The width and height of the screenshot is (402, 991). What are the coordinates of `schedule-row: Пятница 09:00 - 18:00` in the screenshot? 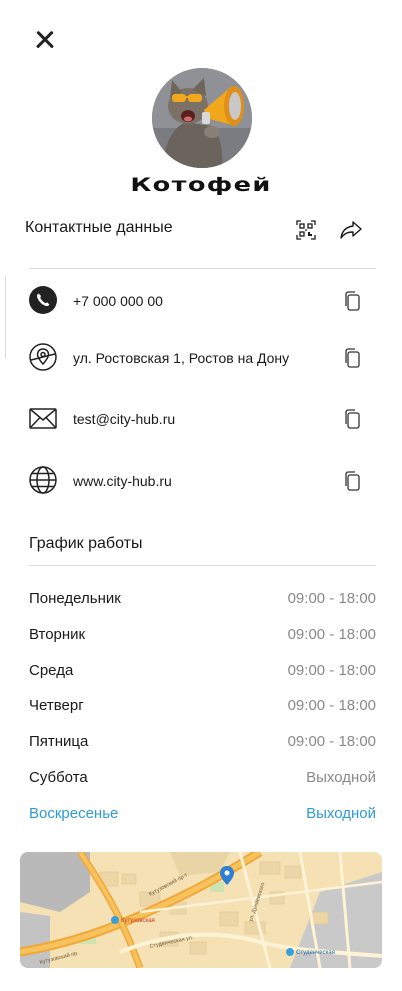 It's located at (202, 744).